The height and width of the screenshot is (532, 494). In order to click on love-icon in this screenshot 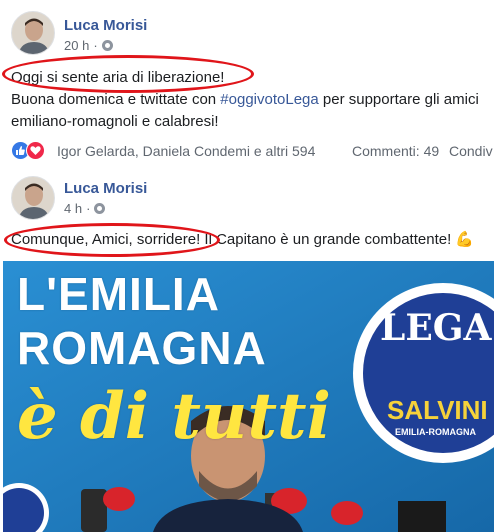, I will do `click(35, 150)`.